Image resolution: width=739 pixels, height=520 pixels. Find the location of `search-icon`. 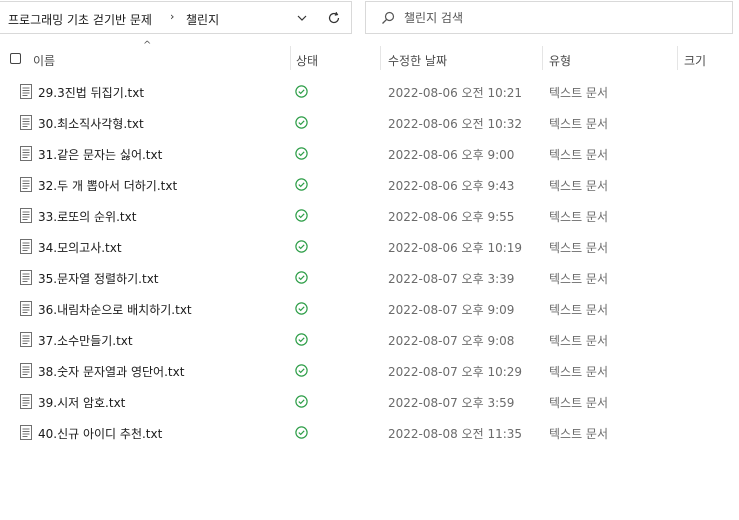

search-icon is located at coordinates (388, 18).